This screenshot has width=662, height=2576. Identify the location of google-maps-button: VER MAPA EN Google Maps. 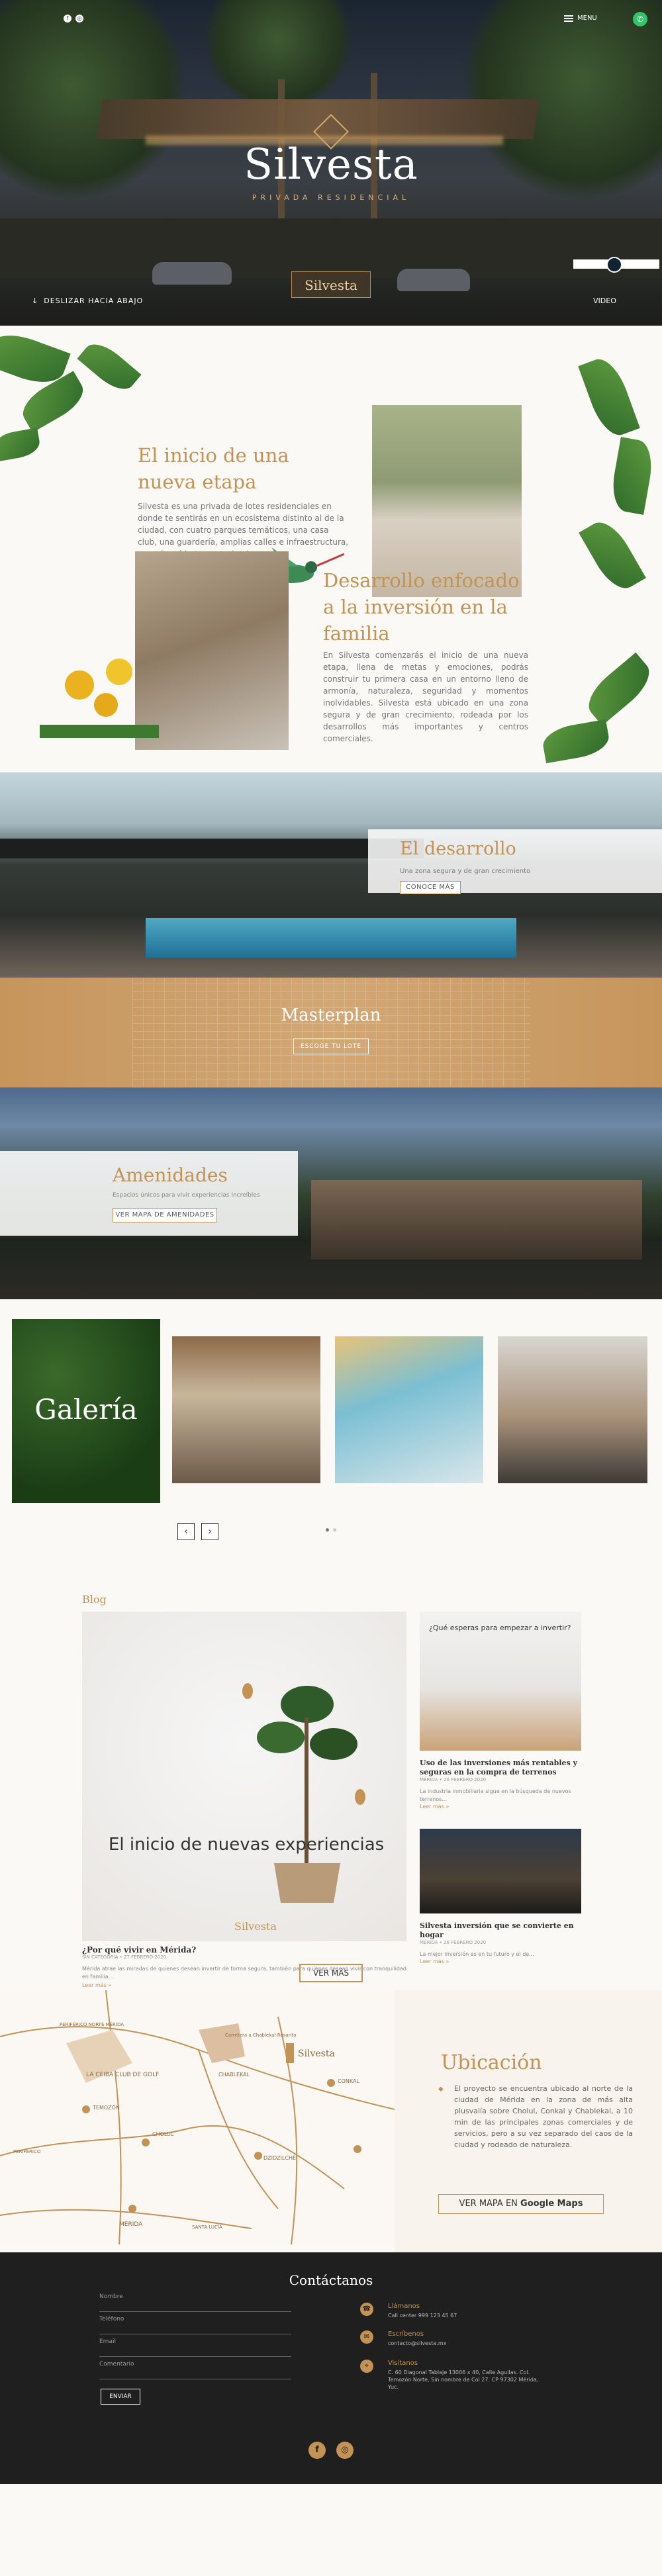
(521, 2204).